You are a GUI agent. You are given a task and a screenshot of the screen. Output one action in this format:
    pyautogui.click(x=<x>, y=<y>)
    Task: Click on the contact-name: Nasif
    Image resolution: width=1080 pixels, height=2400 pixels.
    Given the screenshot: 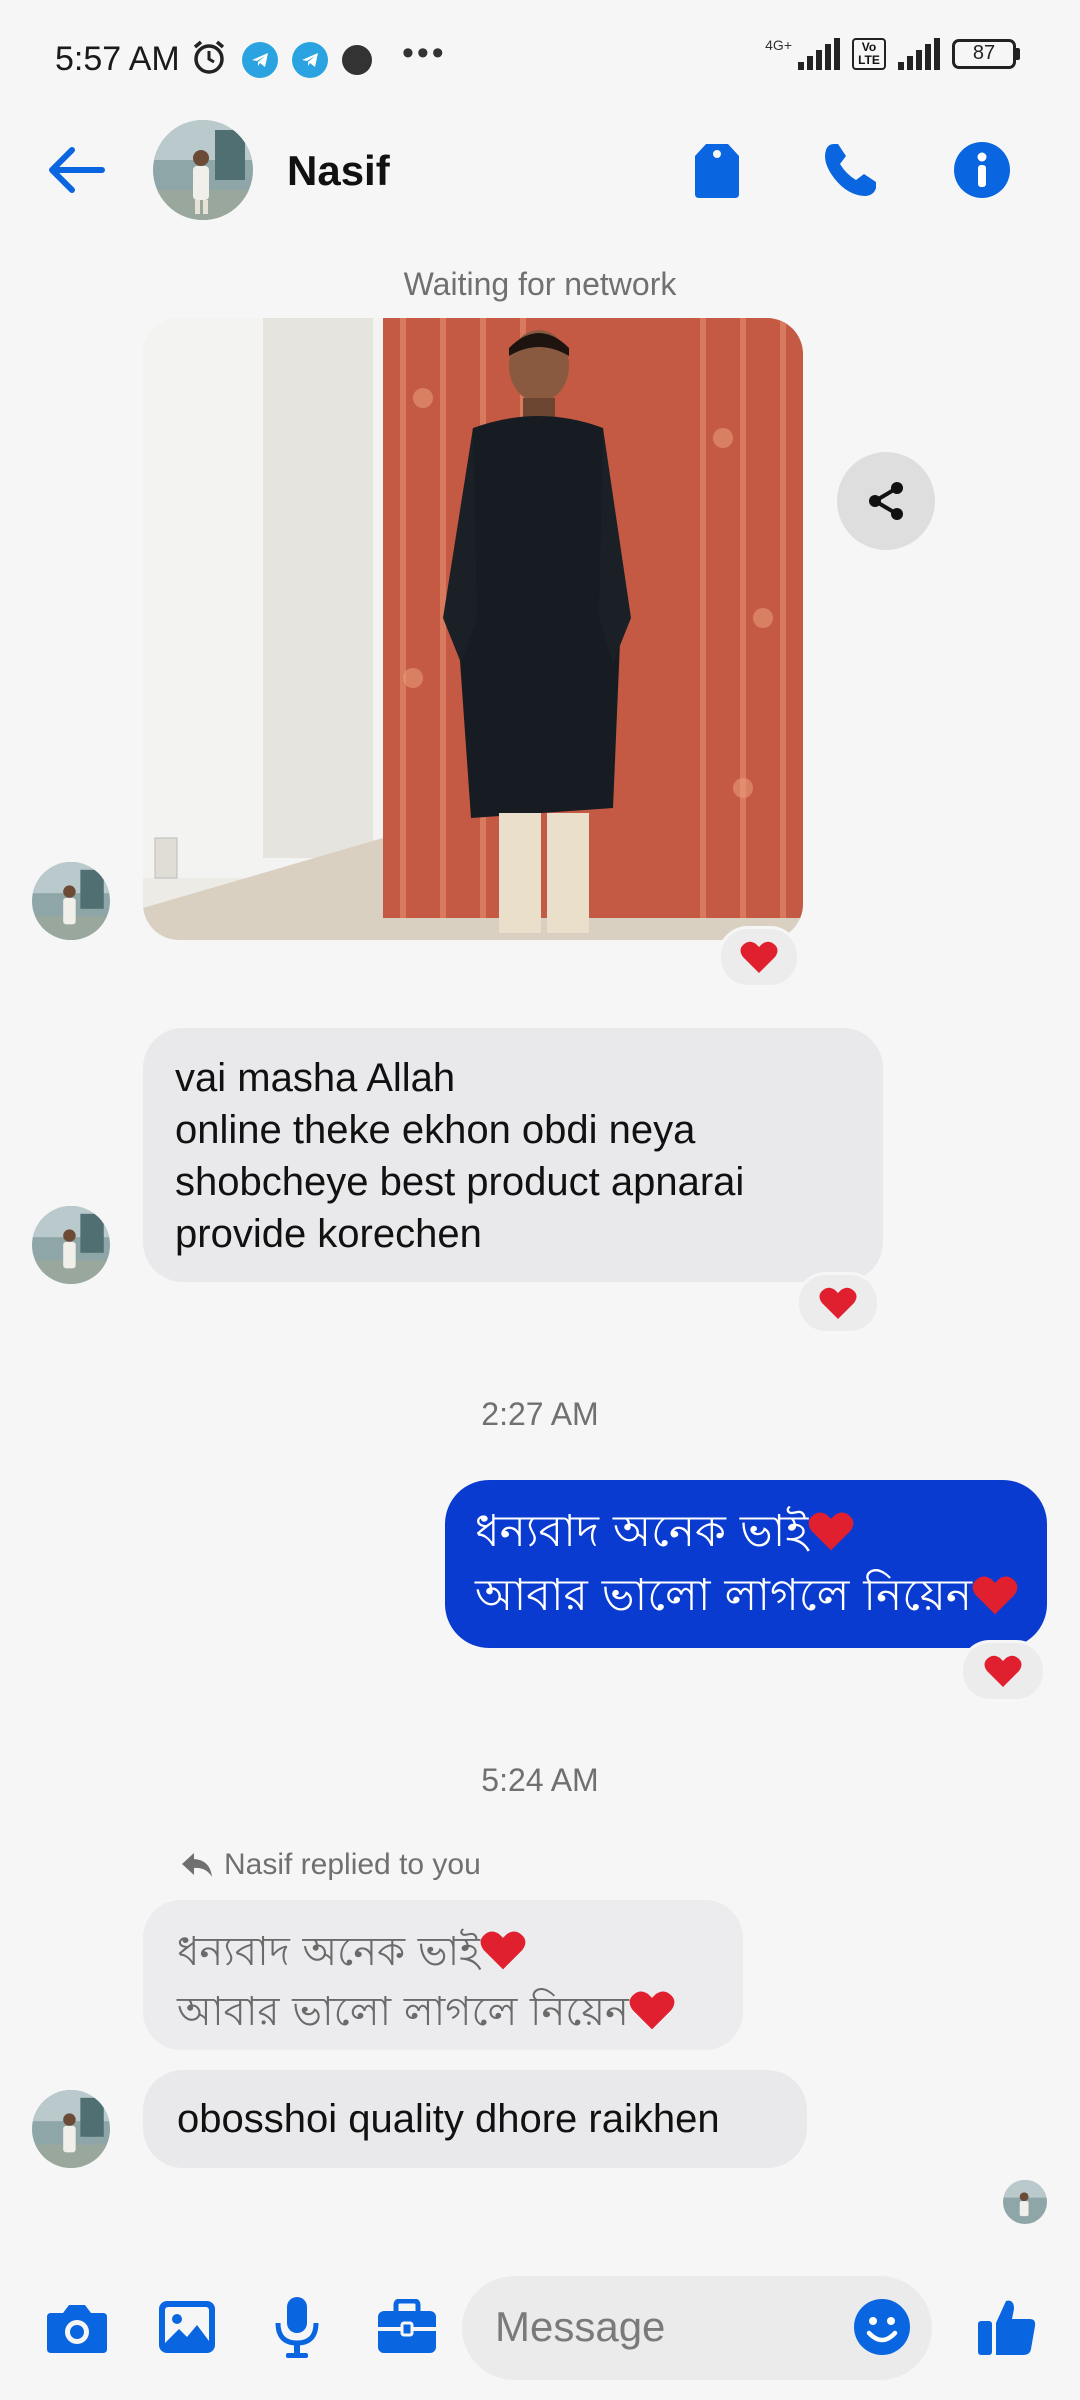 What is the action you would take?
    pyautogui.click(x=338, y=171)
    